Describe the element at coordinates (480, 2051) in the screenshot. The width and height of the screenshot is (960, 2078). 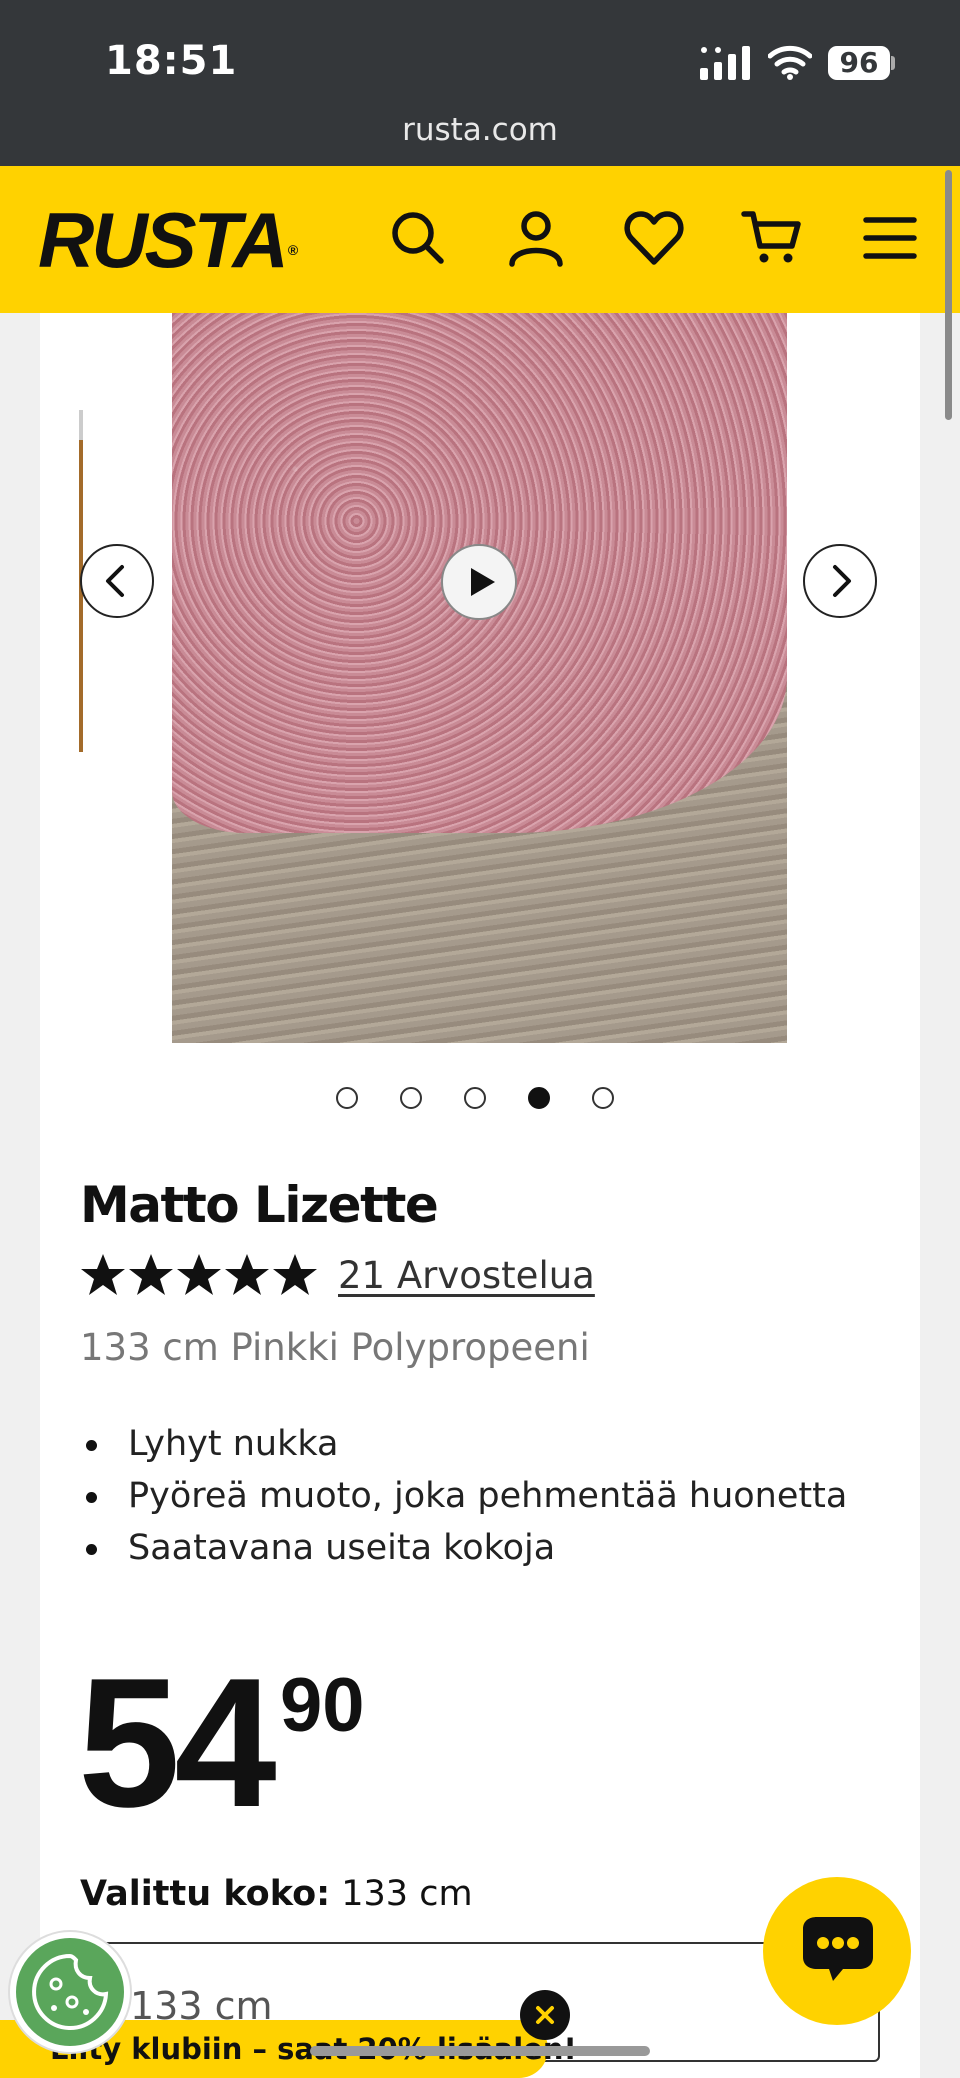
I see `home-indicator` at that location.